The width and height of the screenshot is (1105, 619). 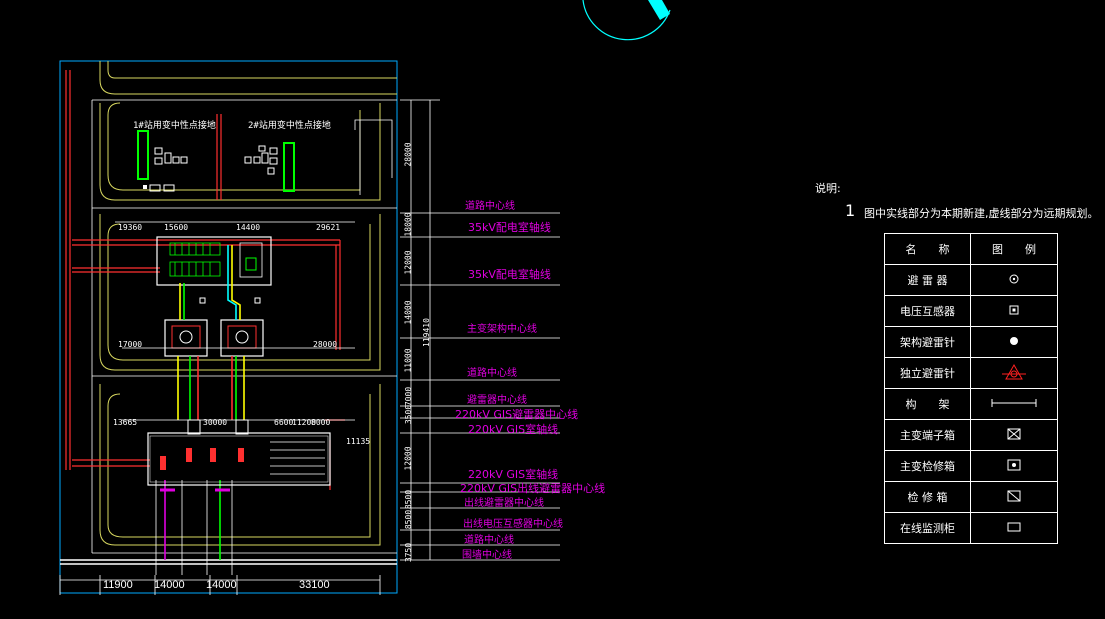 I want to click on centerline-label-3: 35kV配电室轴线, so click(x=509, y=274).